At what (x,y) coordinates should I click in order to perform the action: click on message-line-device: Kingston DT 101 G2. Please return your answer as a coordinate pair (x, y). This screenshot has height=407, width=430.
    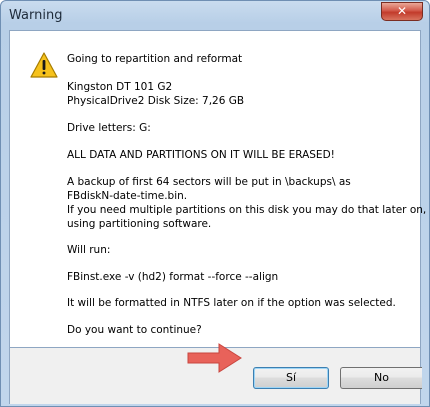
    Looking at the image, I should click on (120, 87).